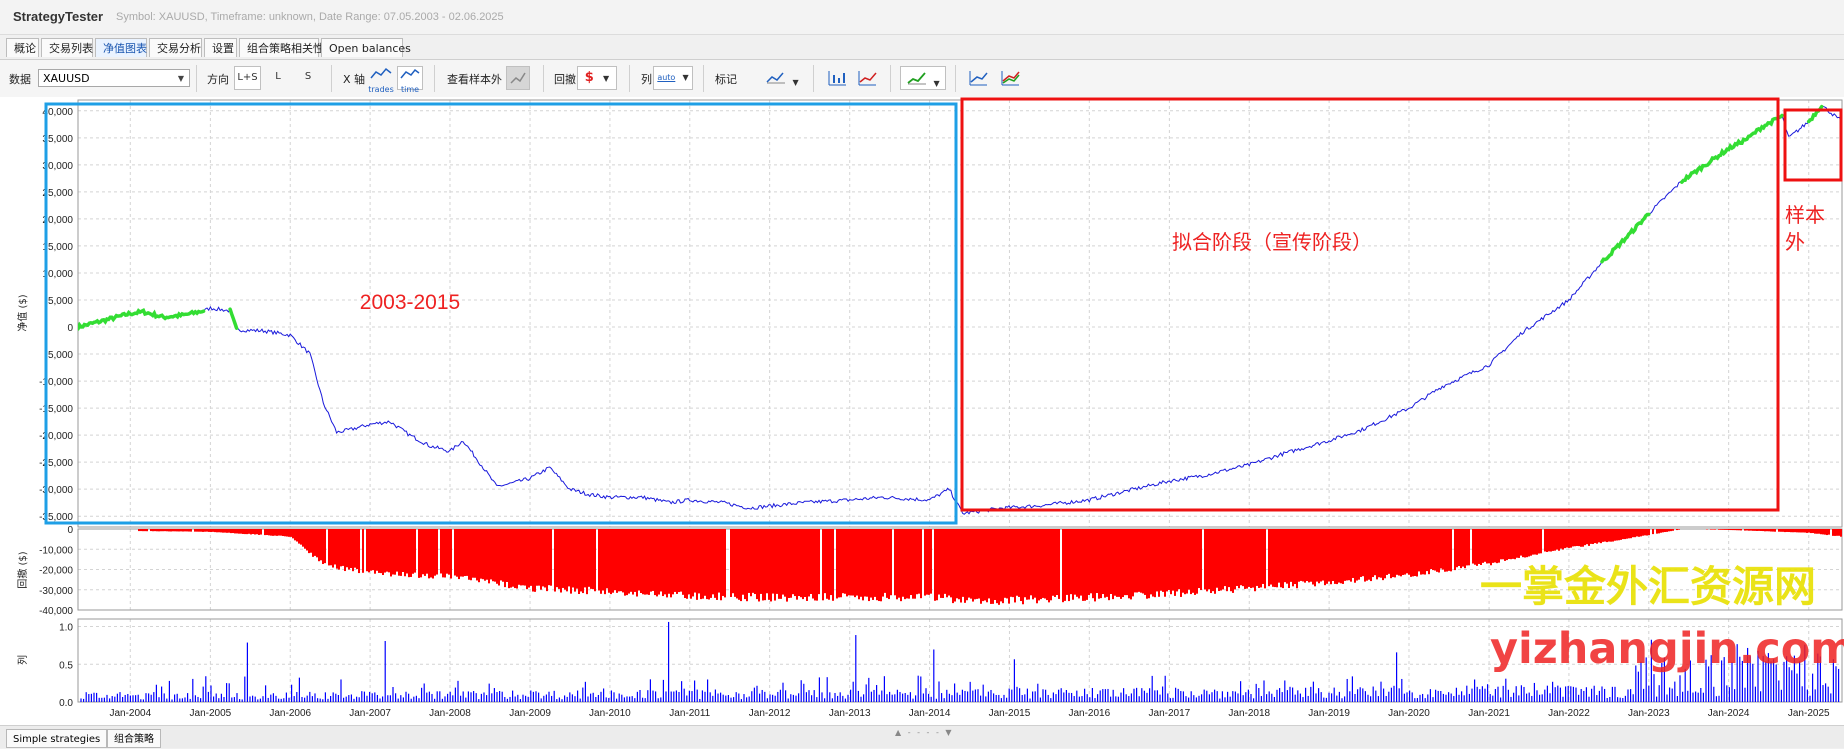 This screenshot has height=749, width=1844. What do you see at coordinates (247, 78) in the screenshot?
I see `direction-ls-button: L+S` at bounding box center [247, 78].